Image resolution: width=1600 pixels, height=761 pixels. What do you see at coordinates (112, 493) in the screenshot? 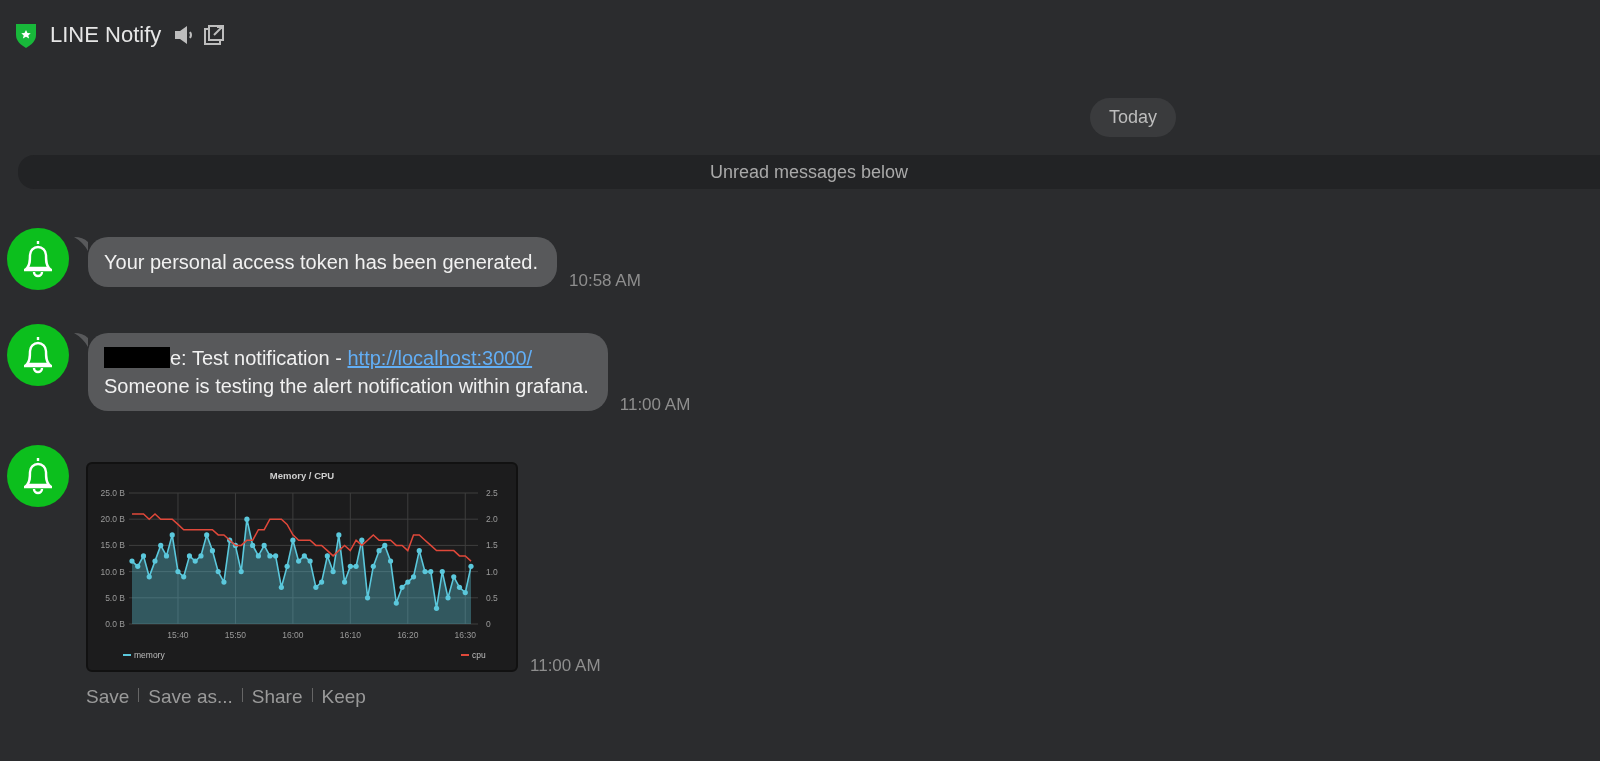
I see `y-axis-label: 25.0 B` at bounding box center [112, 493].